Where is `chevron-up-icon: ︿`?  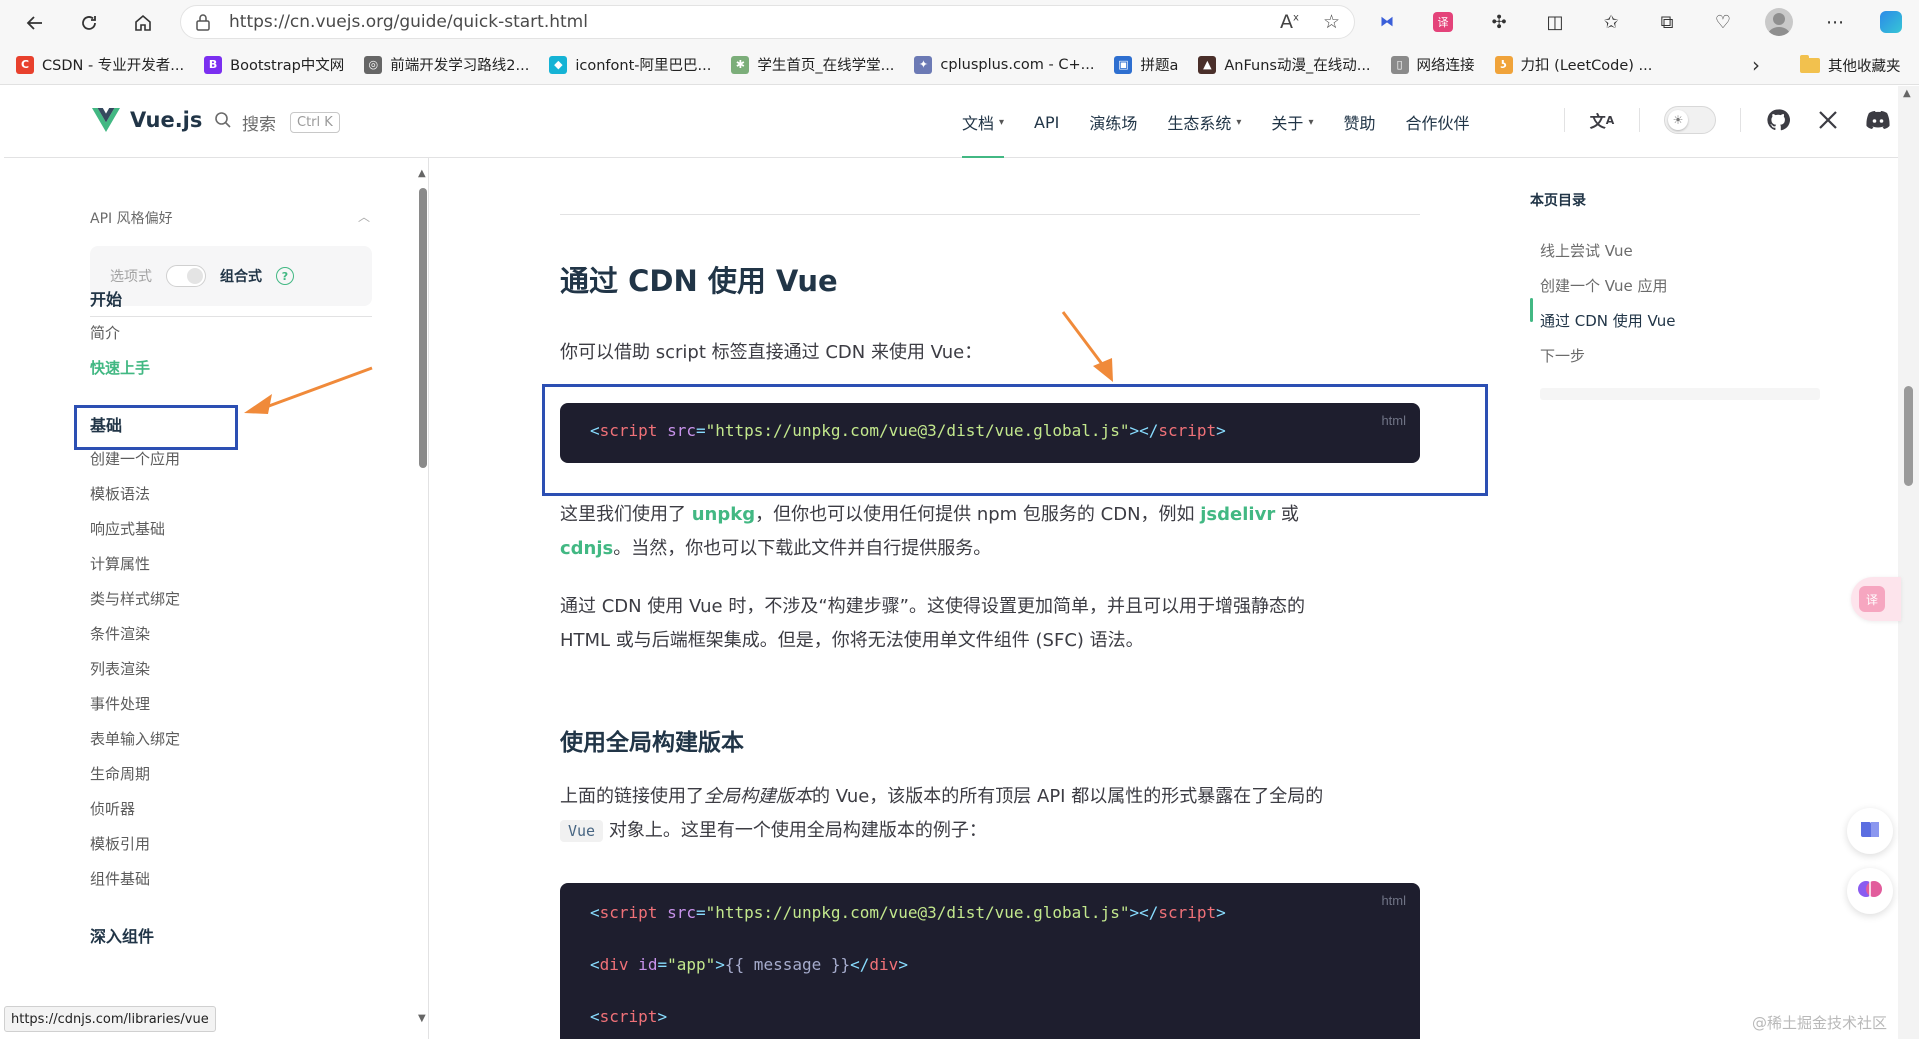 chevron-up-icon: ︿ is located at coordinates (369, 218).